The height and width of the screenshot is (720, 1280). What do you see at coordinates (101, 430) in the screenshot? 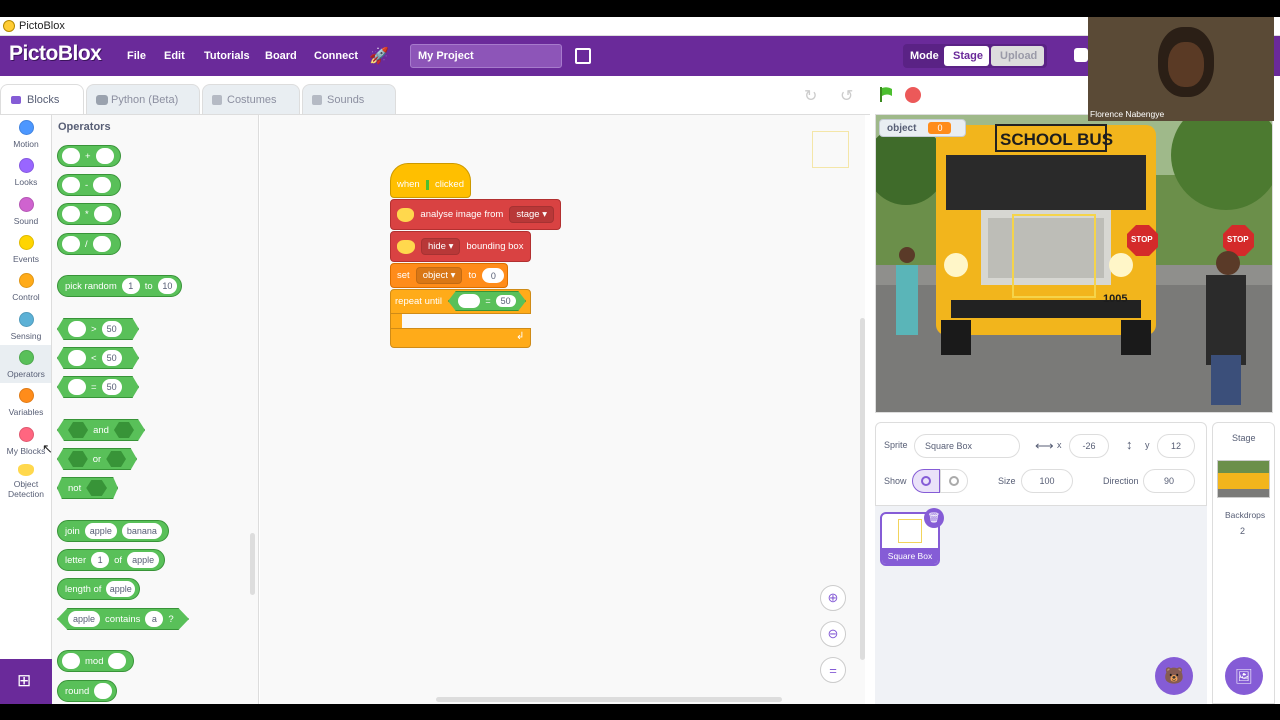
I see `and-block: and` at bounding box center [101, 430].